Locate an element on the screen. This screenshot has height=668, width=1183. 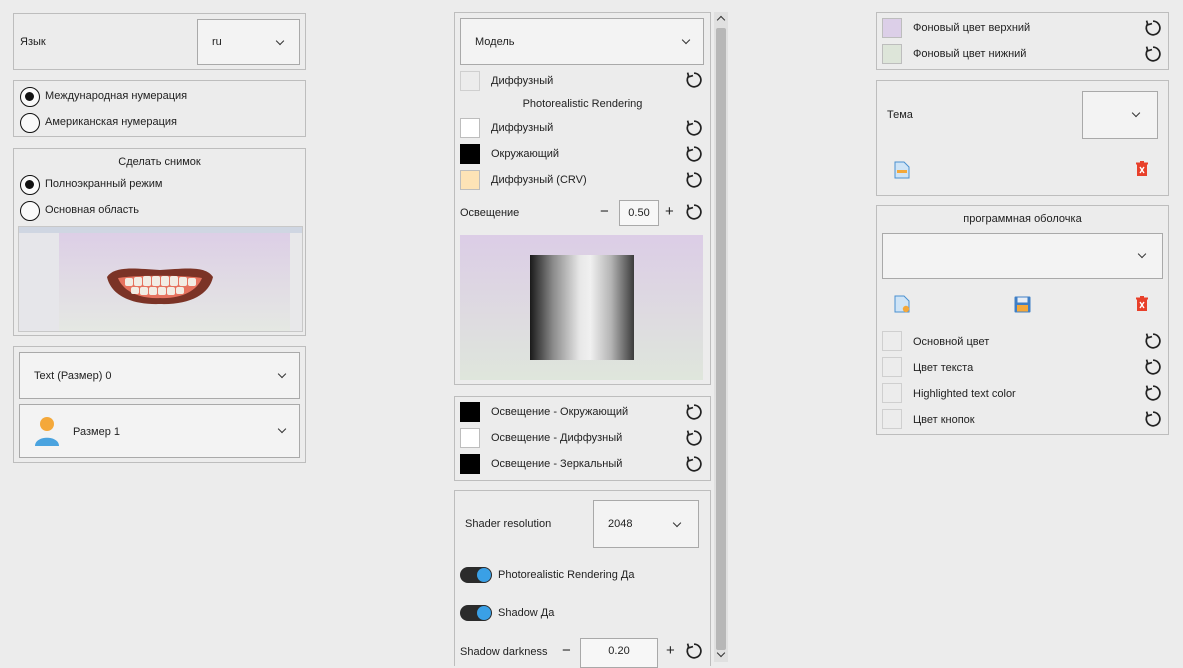
light-ambient-swatch is located at coordinates (470, 412).